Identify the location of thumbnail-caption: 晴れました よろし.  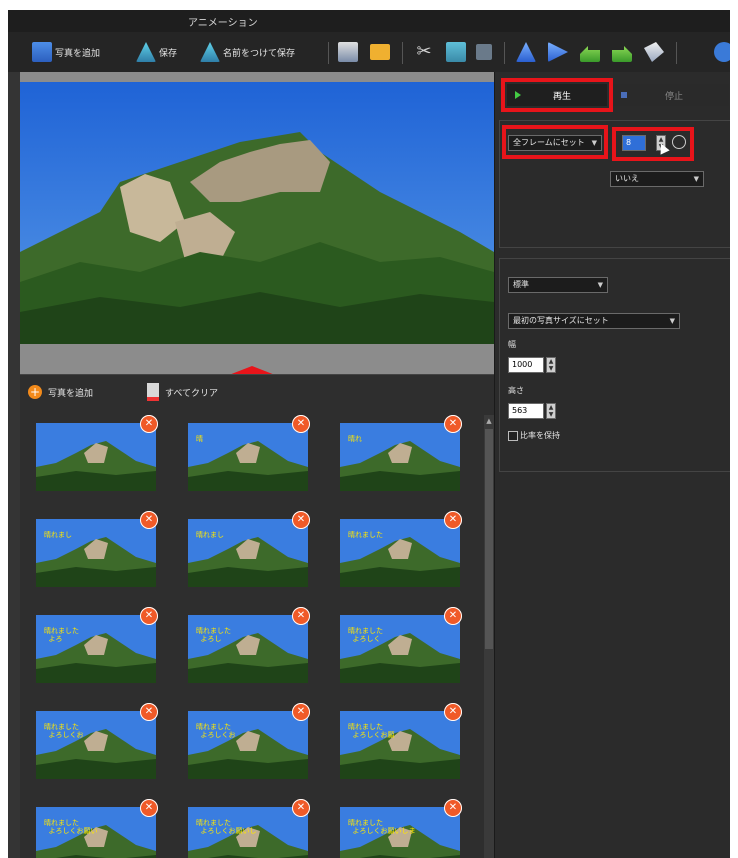
(213, 635).